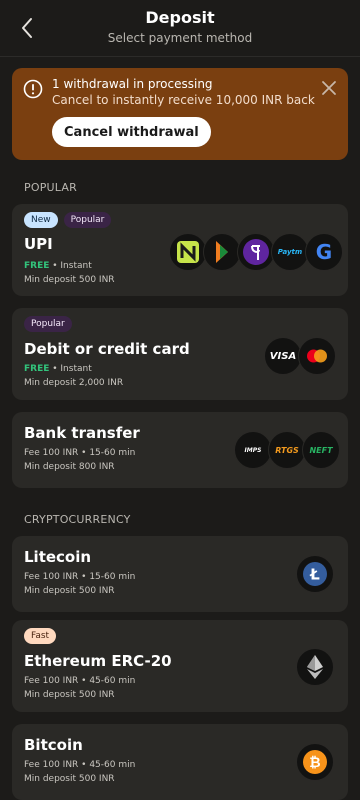  I want to click on phonepe-icon, so click(256, 252).